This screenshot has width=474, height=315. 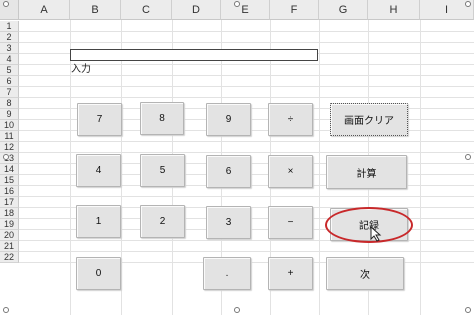 What do you see at coordinates (9, 202) in the screenshot?
I see `row-header-17: 17` at bounding box center [9, 202].